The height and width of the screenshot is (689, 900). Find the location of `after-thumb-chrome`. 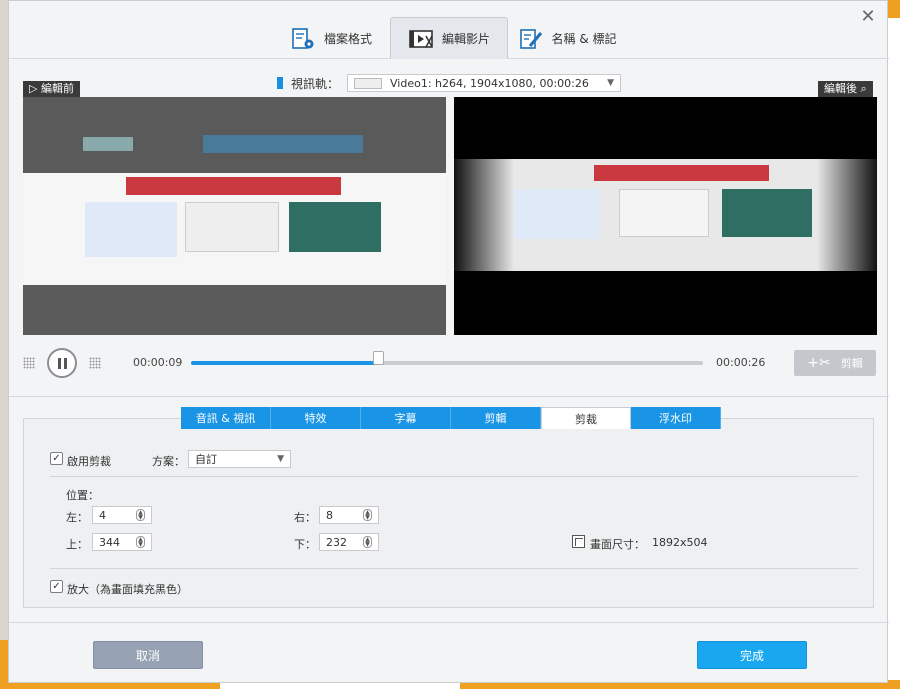

after-thumb-chrome is located at coordinates (664, 213).